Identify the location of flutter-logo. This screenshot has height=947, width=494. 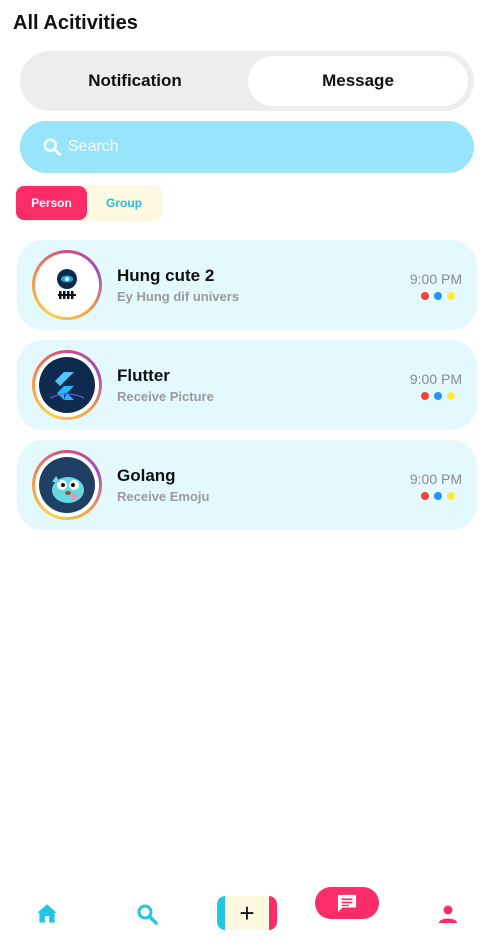
(67, 385).